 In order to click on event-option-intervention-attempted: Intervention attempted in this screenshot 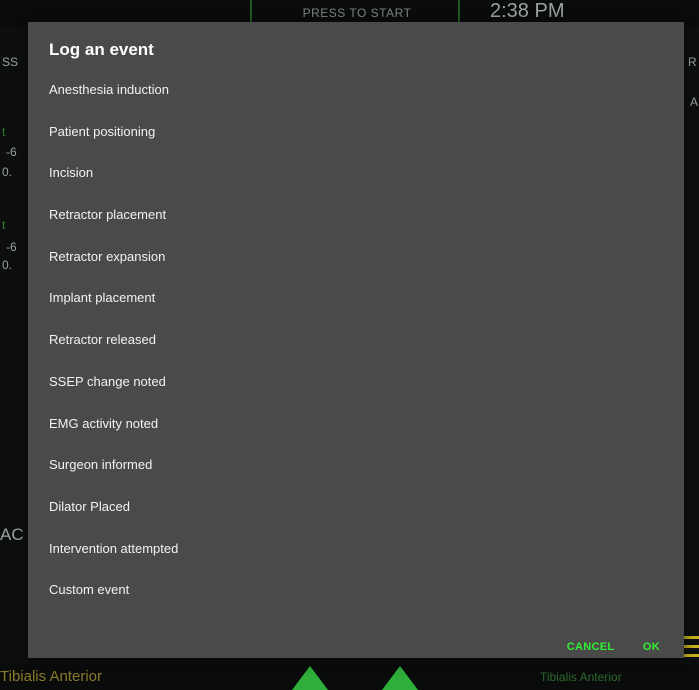, I will do `click(356, 549)`.